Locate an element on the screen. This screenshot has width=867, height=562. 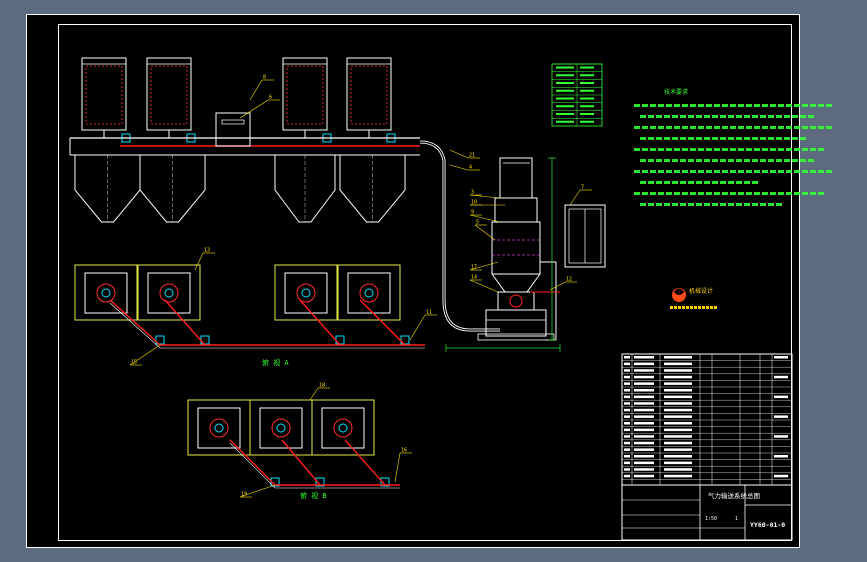
drawing-sheet-number: 1 is located at coordinates (736, 519).